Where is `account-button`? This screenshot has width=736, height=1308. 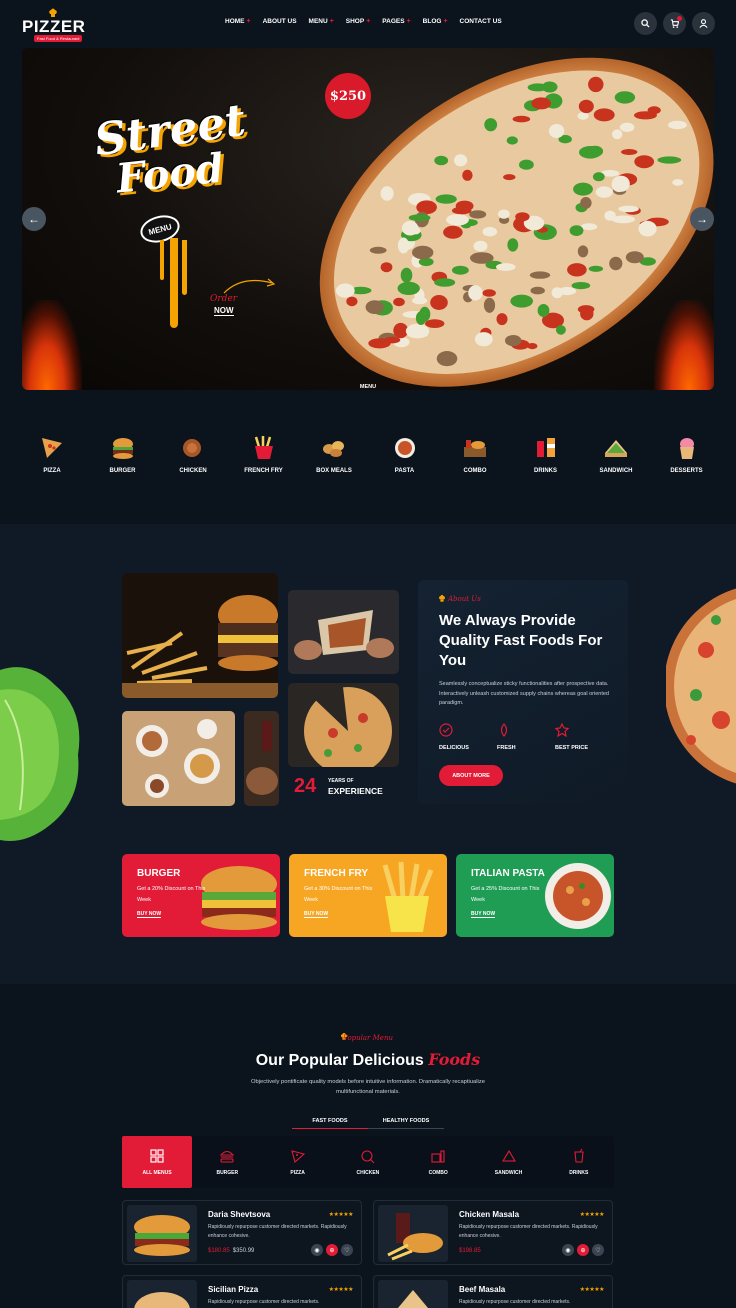
account-button is located at coordinates (703, 23).